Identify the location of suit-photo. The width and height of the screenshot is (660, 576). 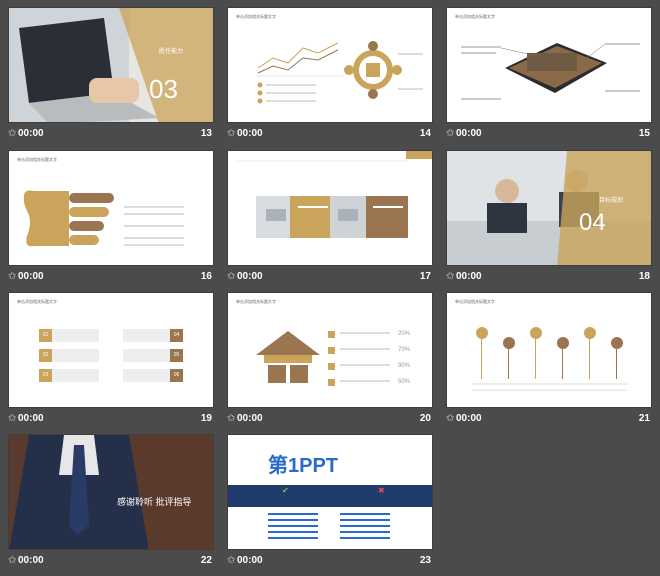
(111, 492).